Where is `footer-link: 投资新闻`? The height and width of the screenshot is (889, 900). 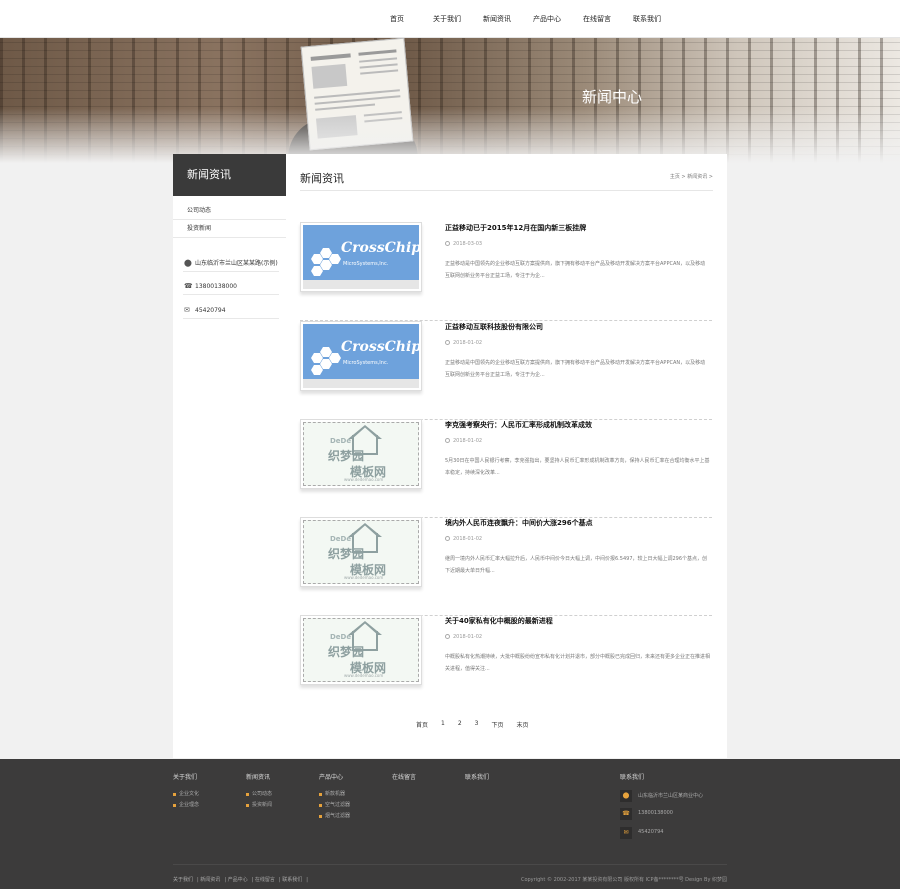 footer-link: 投资新闻 is located at coordinates (259, 805).